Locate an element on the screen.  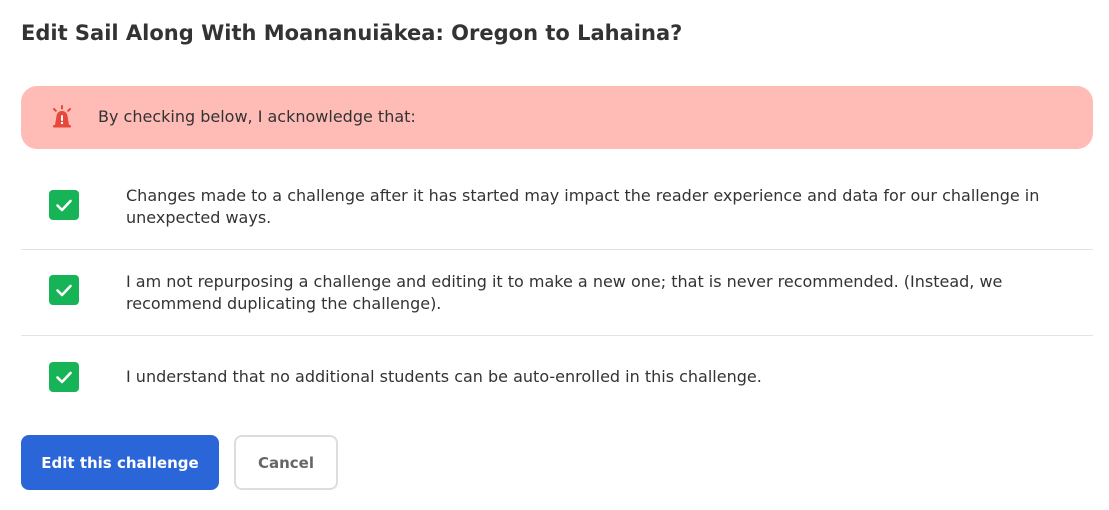
edit-challenge-button: Edit this challenge is located at coordinates (120, 462).